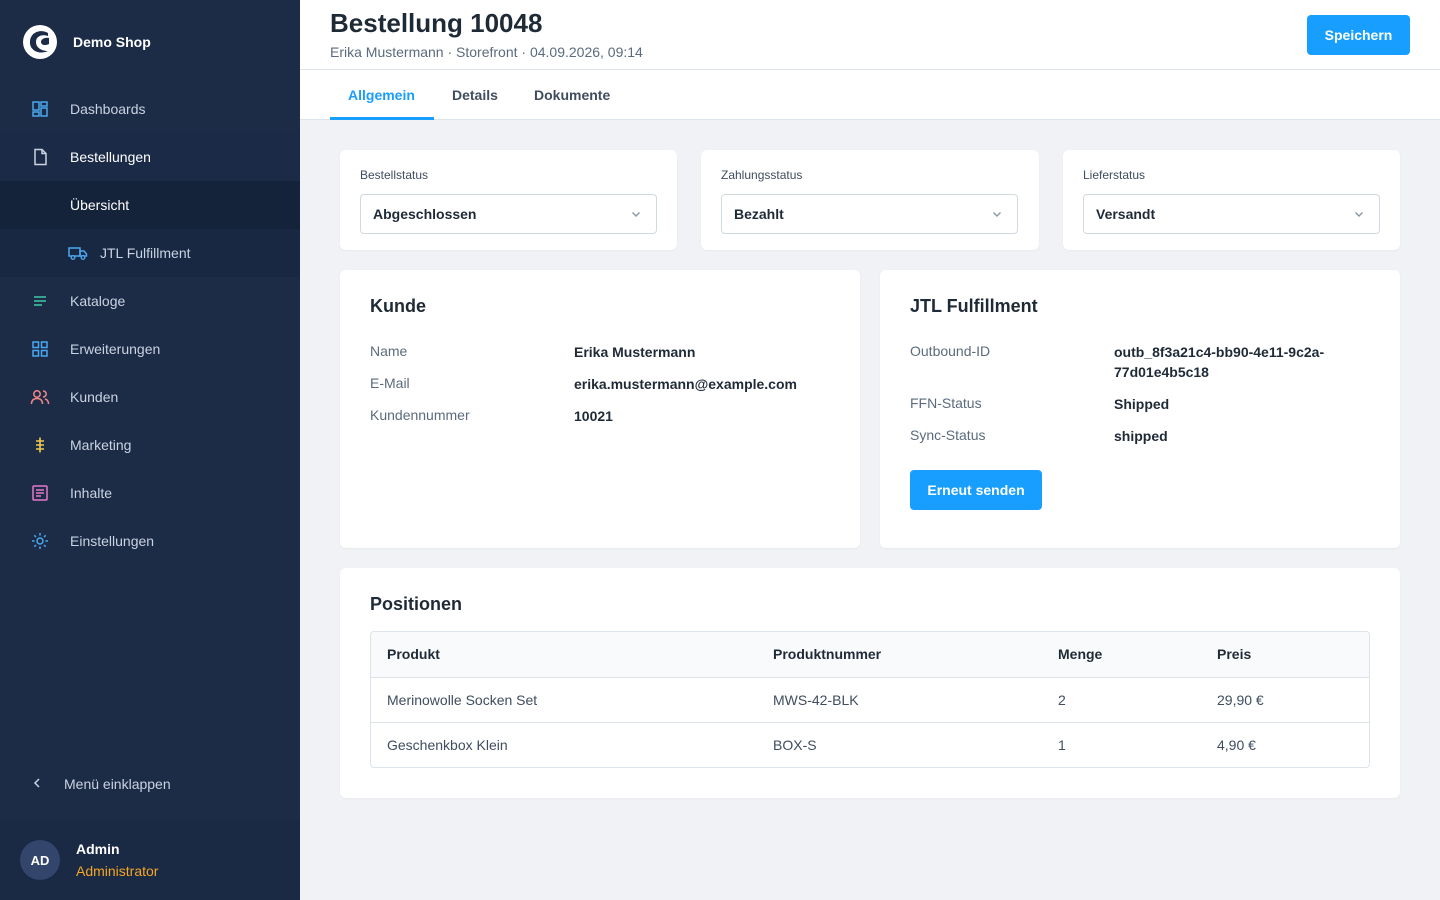 The width and height of the screenshot is (1440, 900). Describe the element at coordinates (40, 860) in the screenshot. I see `avatar: AD` at that location.